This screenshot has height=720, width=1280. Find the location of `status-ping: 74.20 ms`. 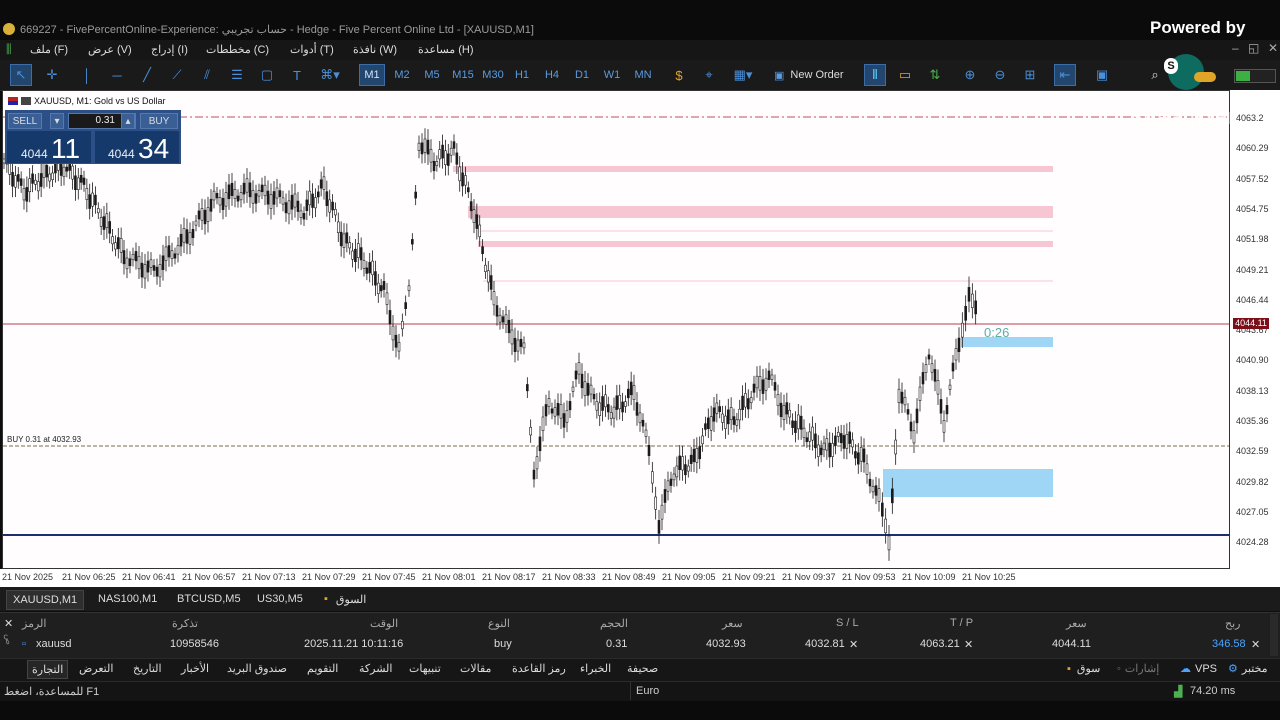

status-ping: 74.20 ms is located at coordinates (1212, 691).